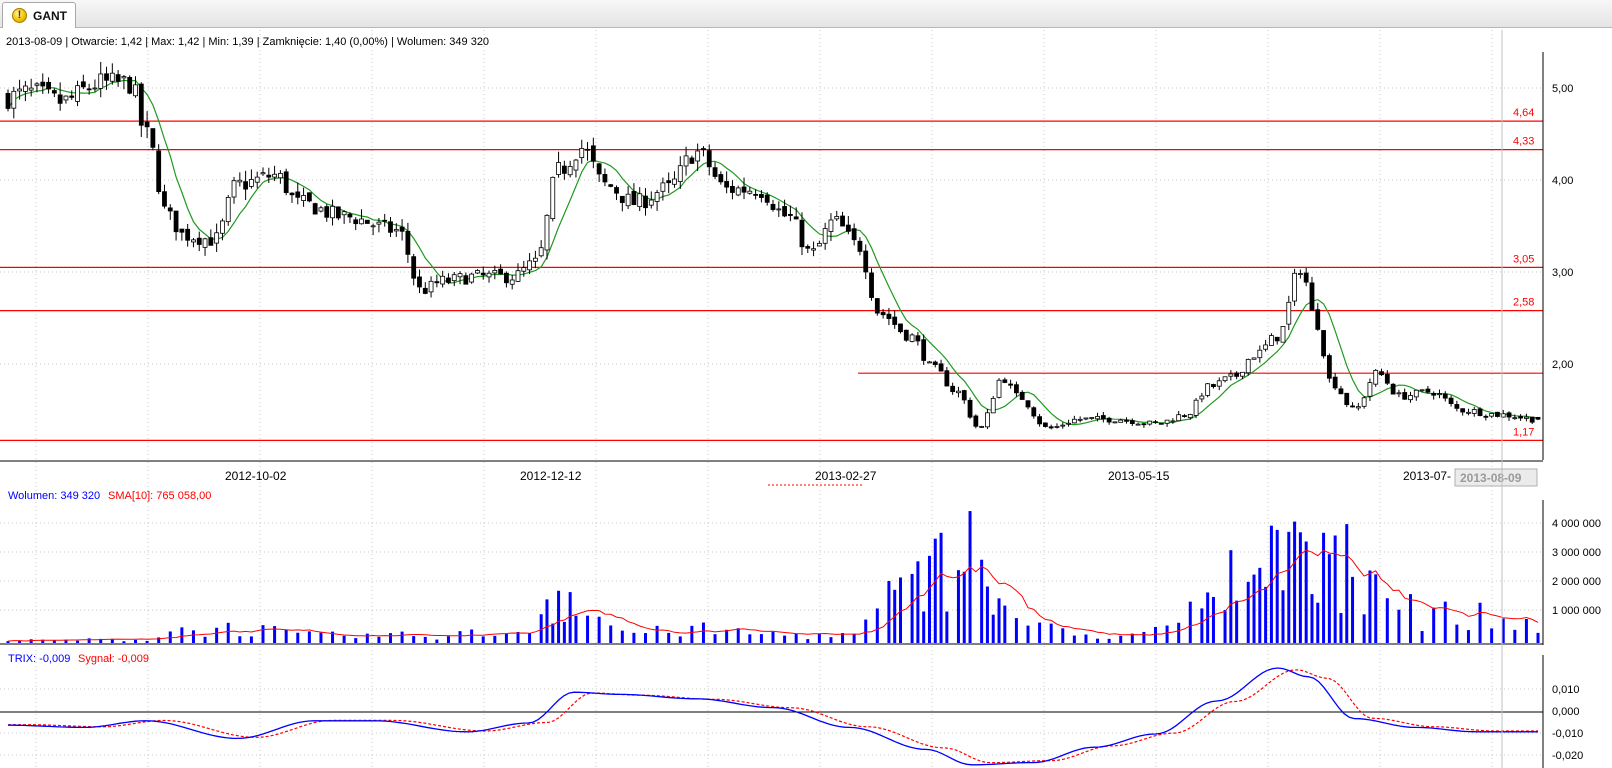 The width and height of the screenshot is (1612, 768). I want to click on x-tick-2013-07: 2013-07-, so click(1427, 476).